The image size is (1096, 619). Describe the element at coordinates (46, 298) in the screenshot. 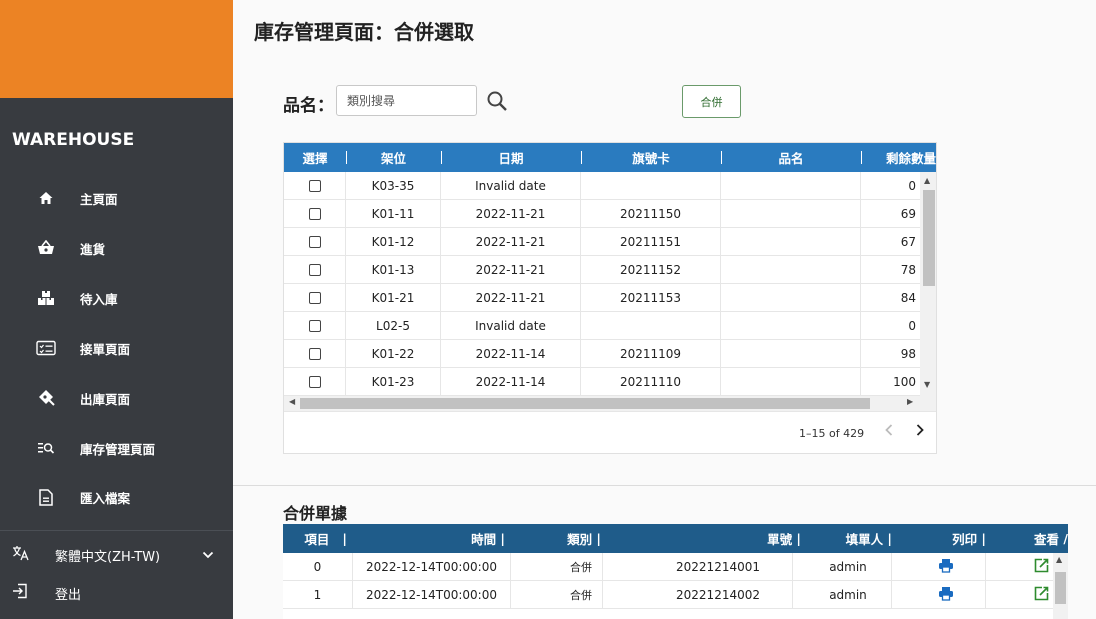

I see `boxes-icon` at that location.